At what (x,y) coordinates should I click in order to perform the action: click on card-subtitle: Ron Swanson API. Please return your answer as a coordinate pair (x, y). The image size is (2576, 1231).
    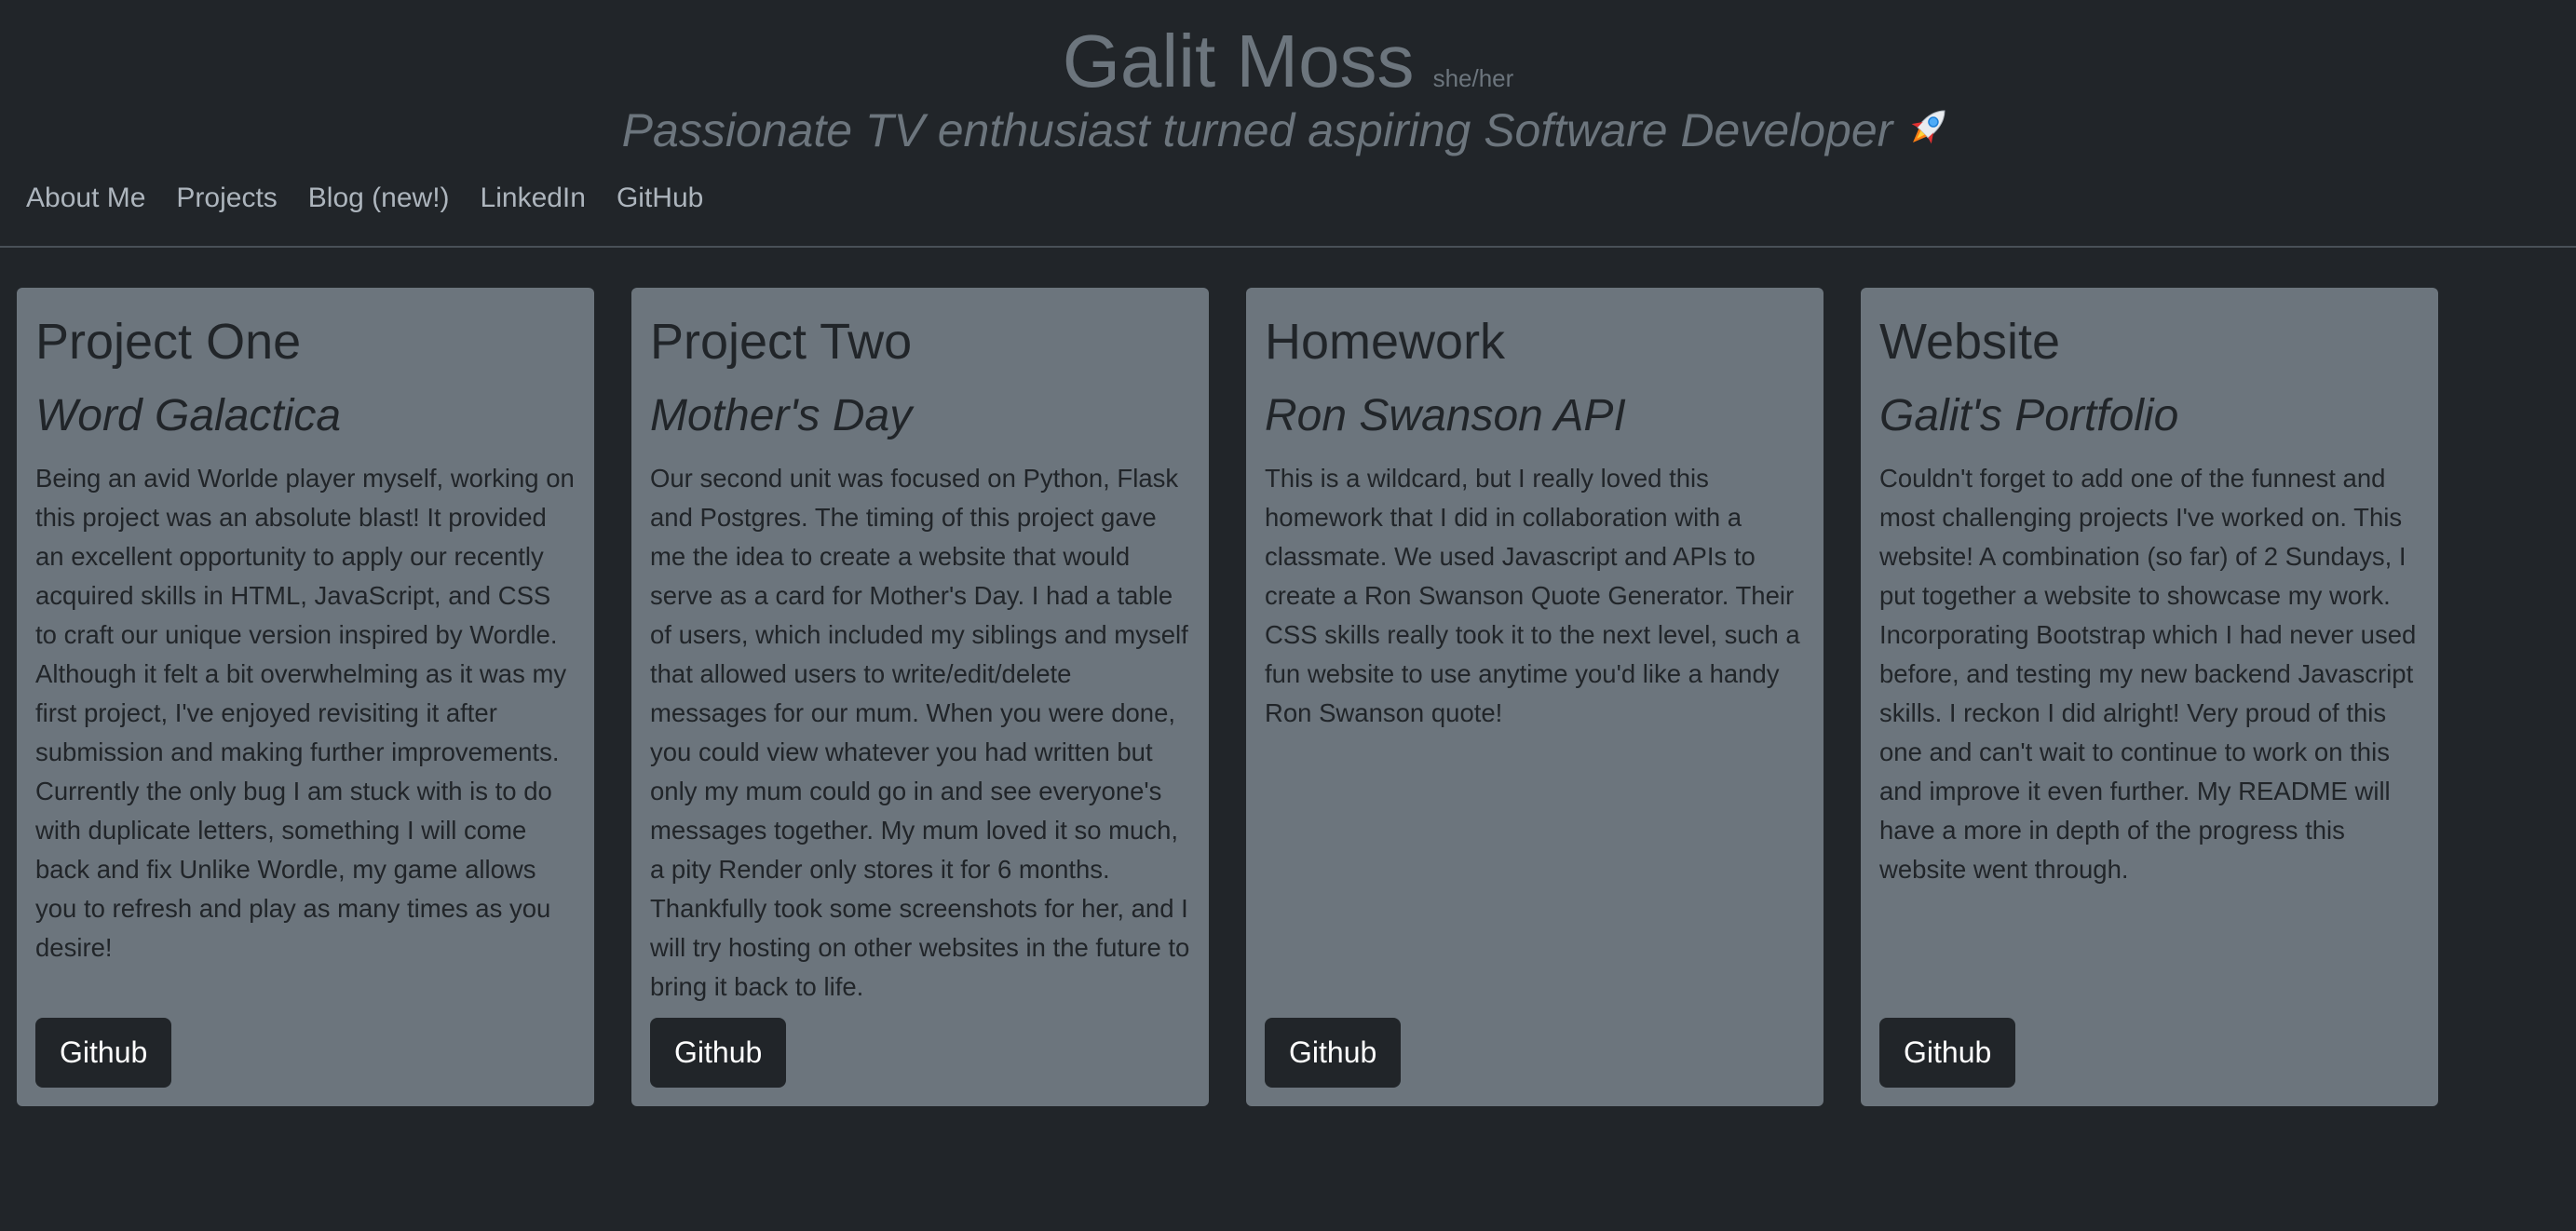
    Looking at the image, I should click on (1445, 415).